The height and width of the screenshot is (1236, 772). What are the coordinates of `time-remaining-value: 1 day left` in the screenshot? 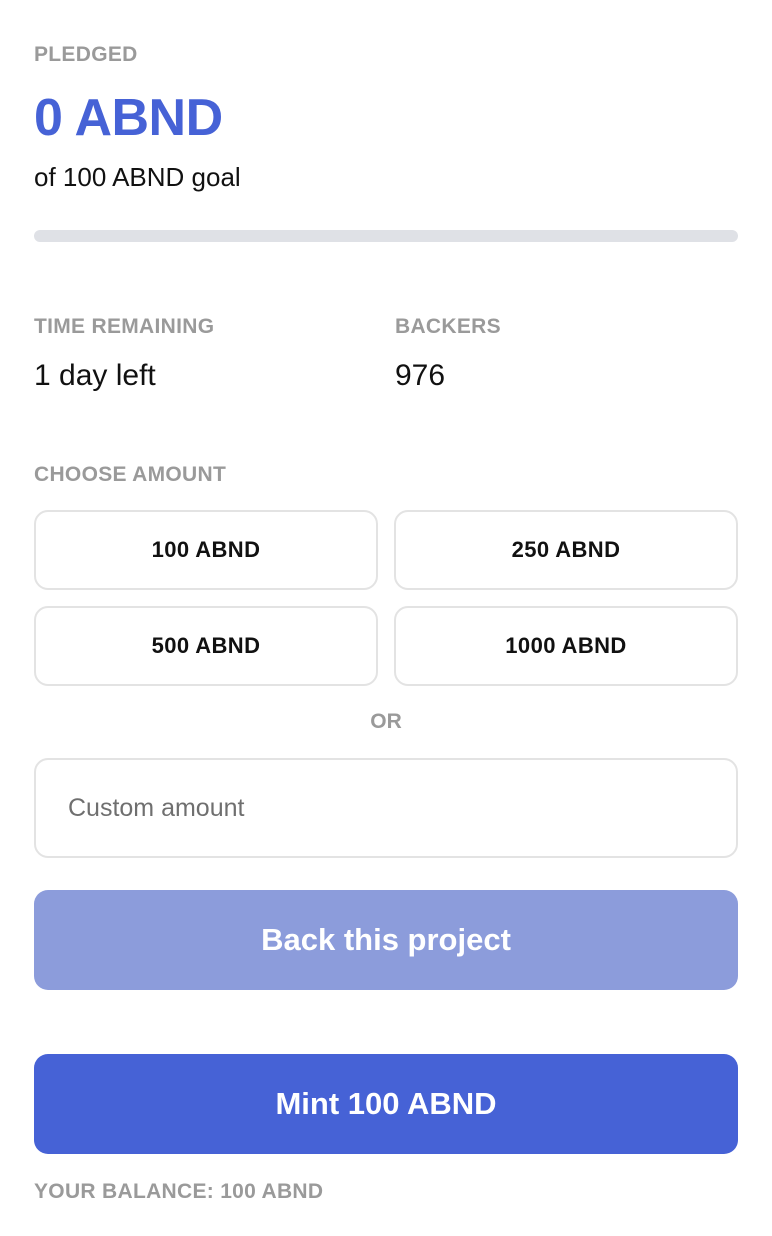 It's located at (95, 375).